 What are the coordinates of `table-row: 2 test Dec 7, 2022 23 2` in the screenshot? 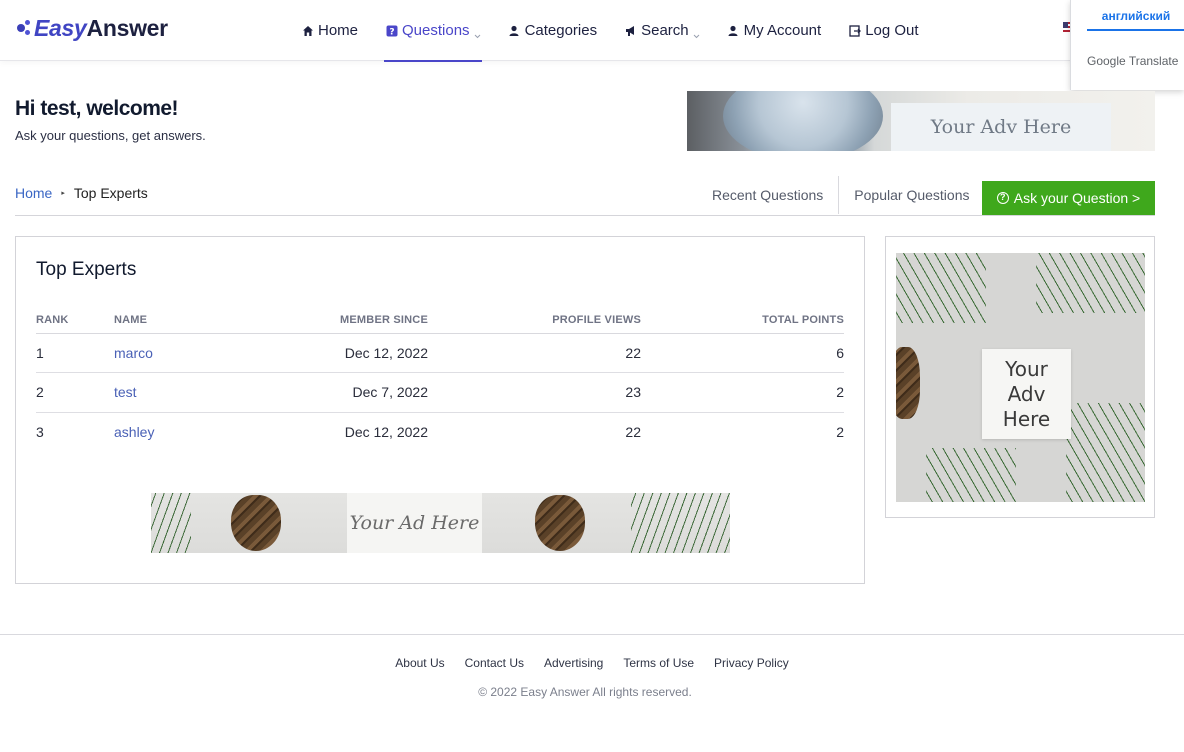 It's located at (440, 392).